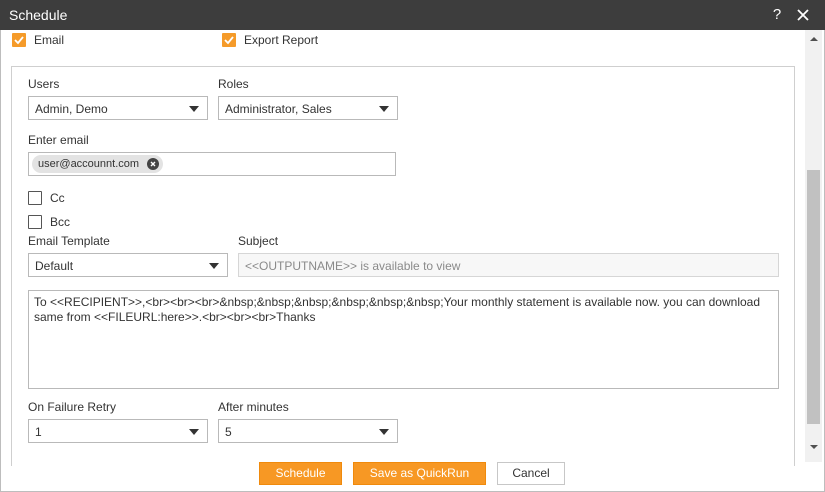 The image size is (825, 492). What do you see at coordinates (229, 40) in the screenshot?
I see `export-report-checkbox` at bounding box center [229, 40].